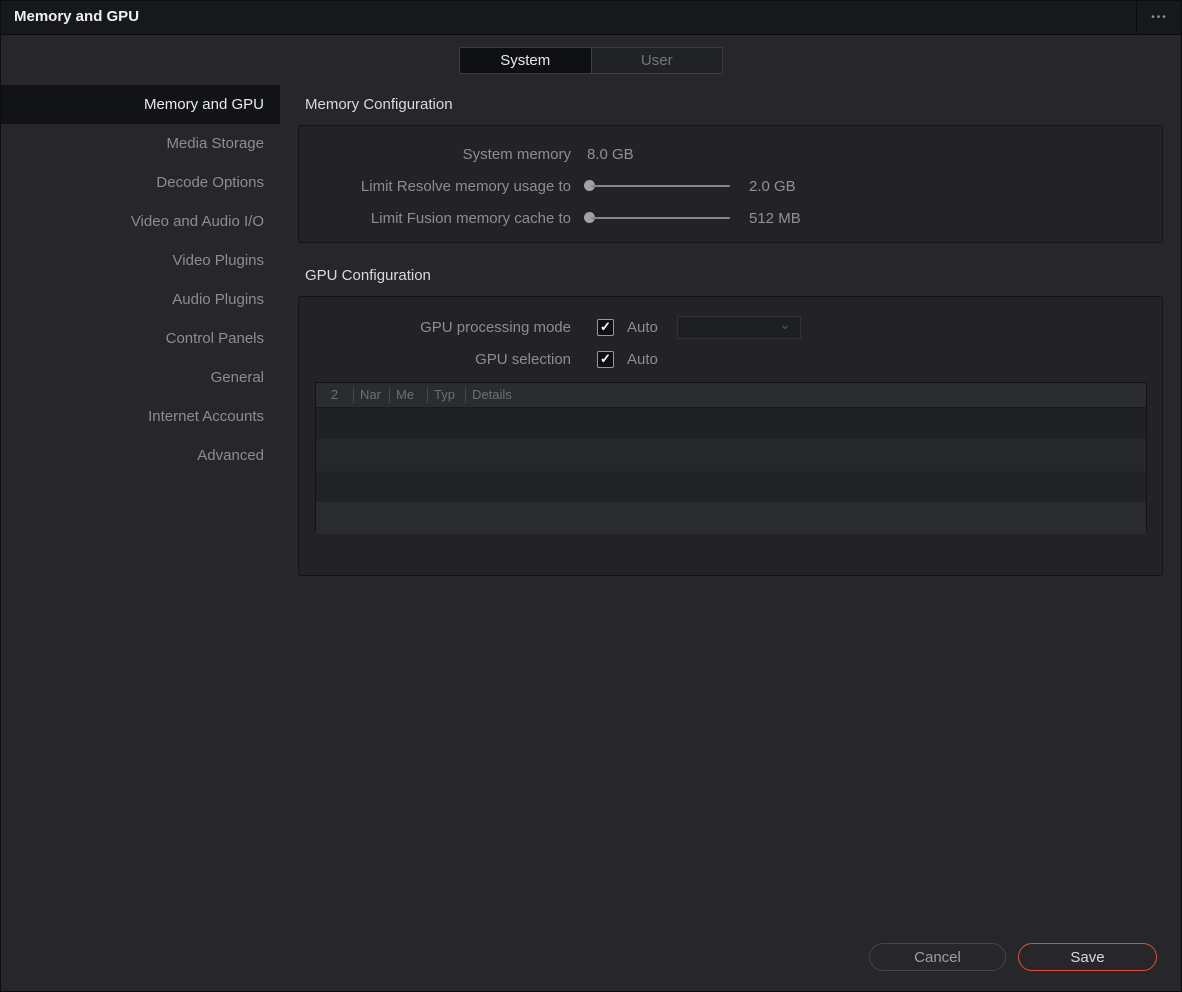  What do you see at coordinates (447, 395) in the screenshot?
I see `column-header-type: Typ` at bounding box center [447, 395].